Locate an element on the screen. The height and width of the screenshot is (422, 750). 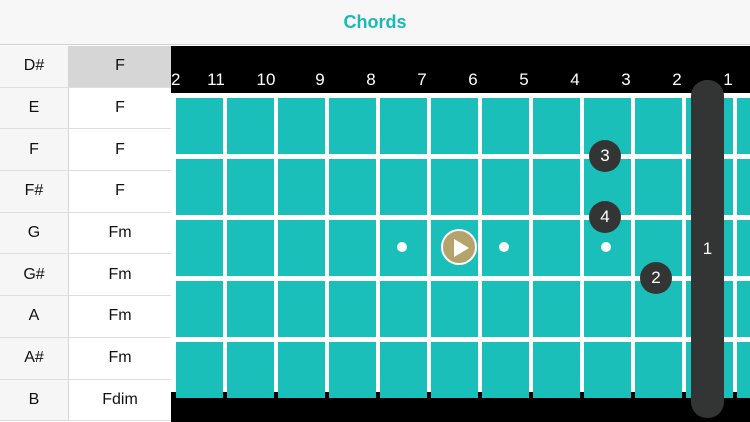
finger-marker: 4 is located at coordinates (605, 217).